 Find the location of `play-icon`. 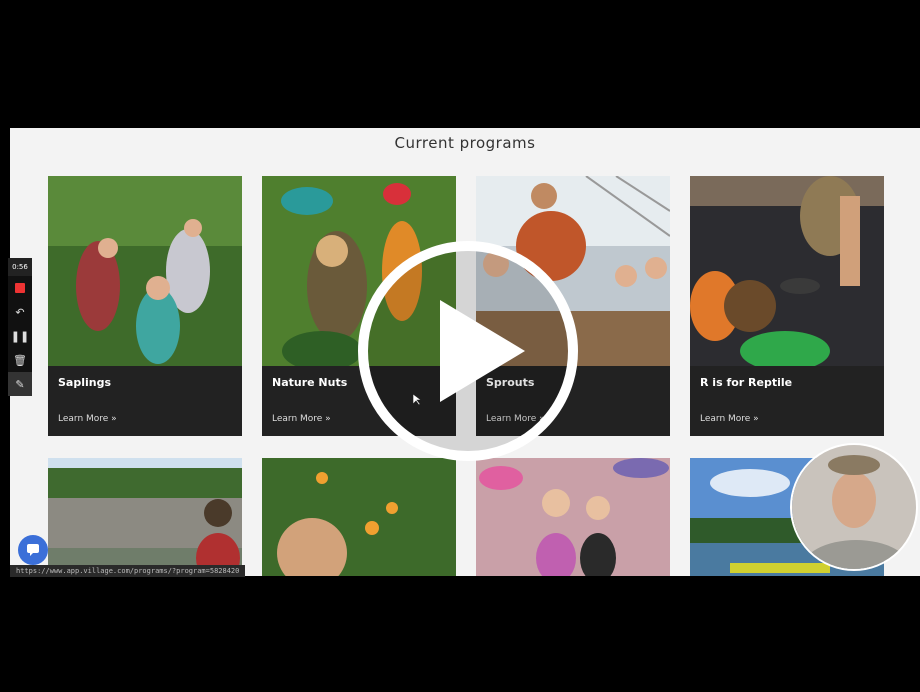

play-icon is located at coordinates (468, 351).